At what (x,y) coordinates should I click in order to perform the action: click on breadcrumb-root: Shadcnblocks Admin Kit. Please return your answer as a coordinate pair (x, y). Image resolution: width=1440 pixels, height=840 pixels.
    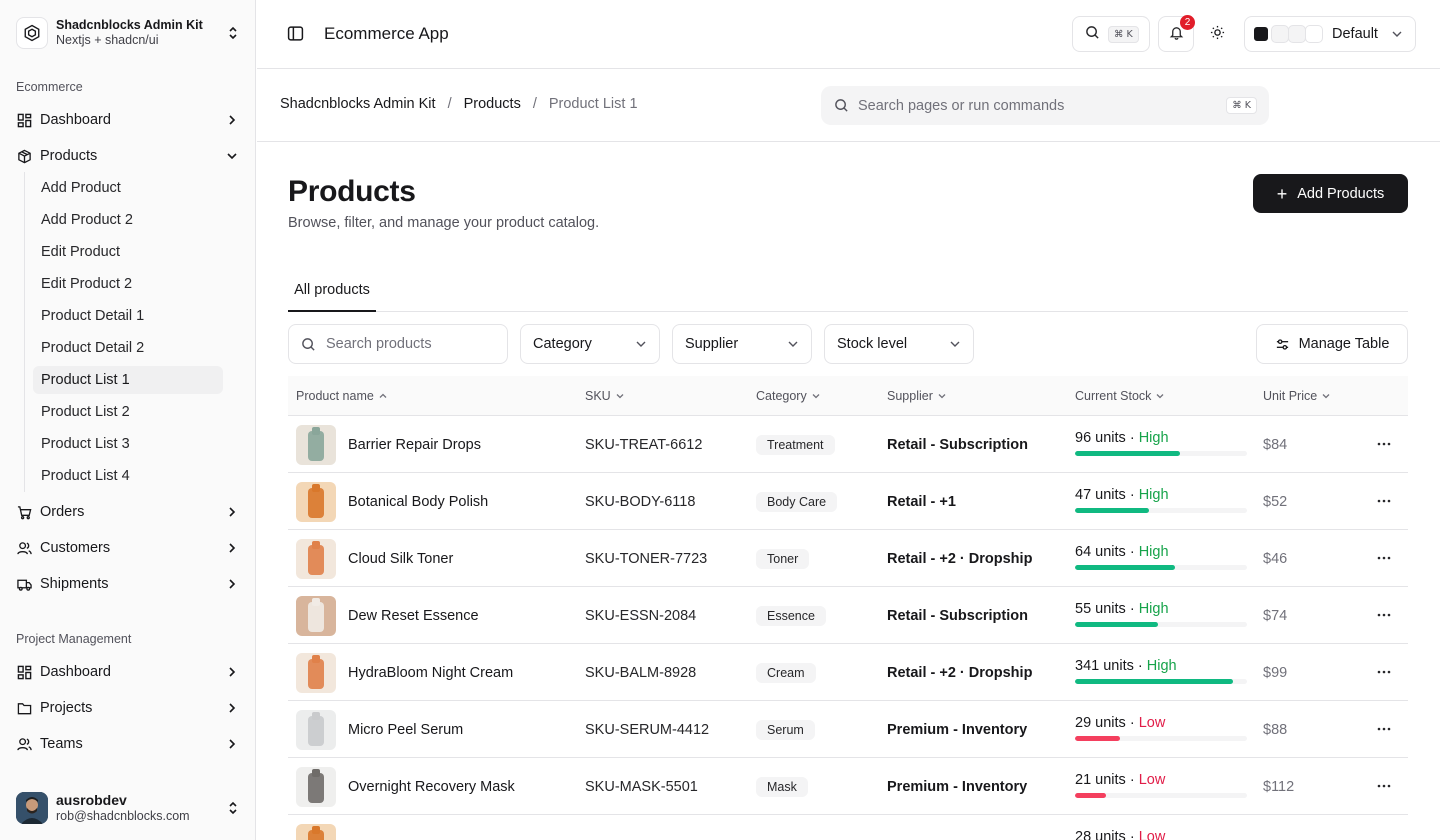
    Looking at the image, I should click on (358, 104).